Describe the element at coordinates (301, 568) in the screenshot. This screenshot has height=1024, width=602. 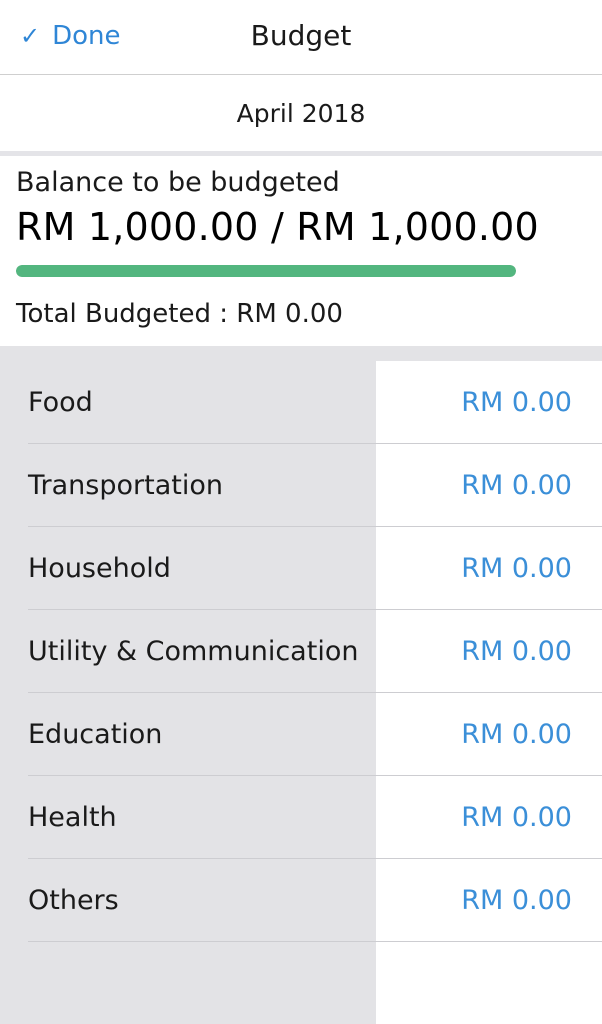
I see `category-row-household: Household RM 0.00` at that location.